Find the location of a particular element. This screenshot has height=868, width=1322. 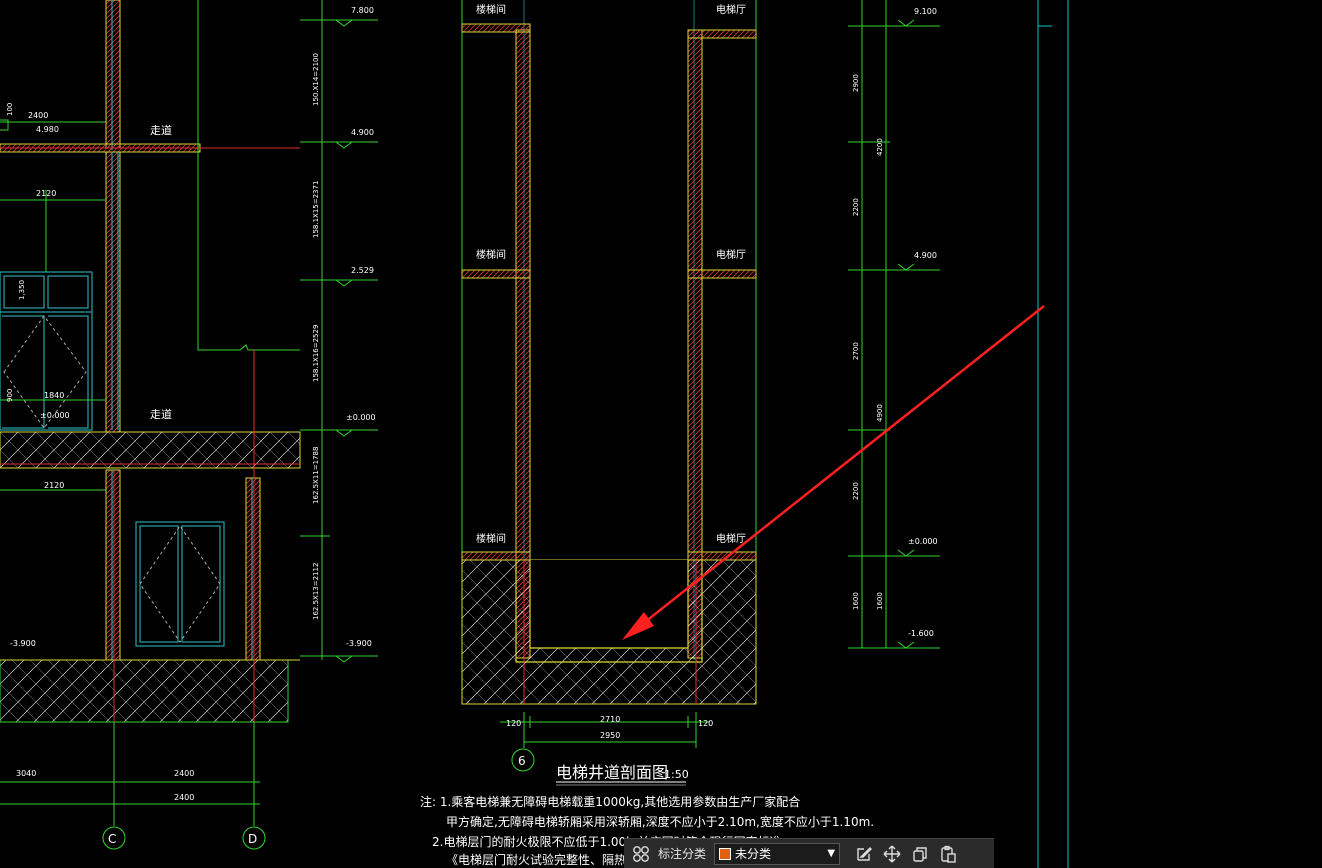

room-hall-2: 电梯厅 is located at coordinates (731, 254).